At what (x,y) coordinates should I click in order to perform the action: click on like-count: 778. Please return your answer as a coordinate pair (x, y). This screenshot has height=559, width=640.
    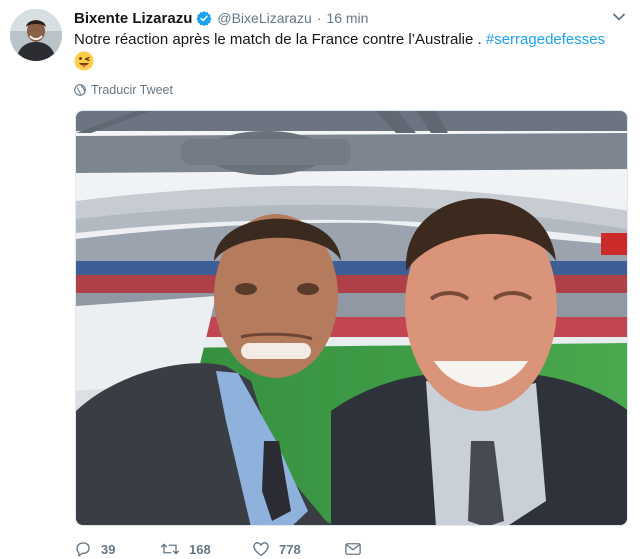
    Looking at the image, I should click on (290, 549).